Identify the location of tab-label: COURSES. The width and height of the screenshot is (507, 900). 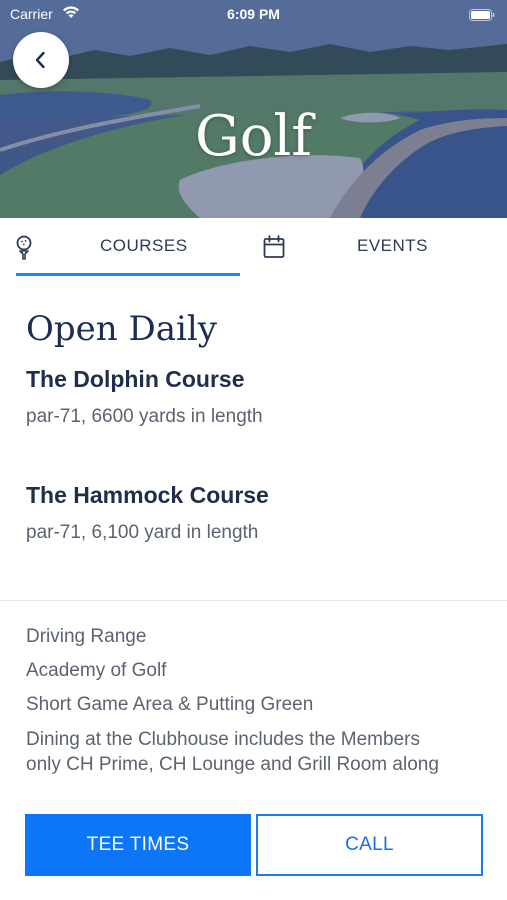
(144, 245).